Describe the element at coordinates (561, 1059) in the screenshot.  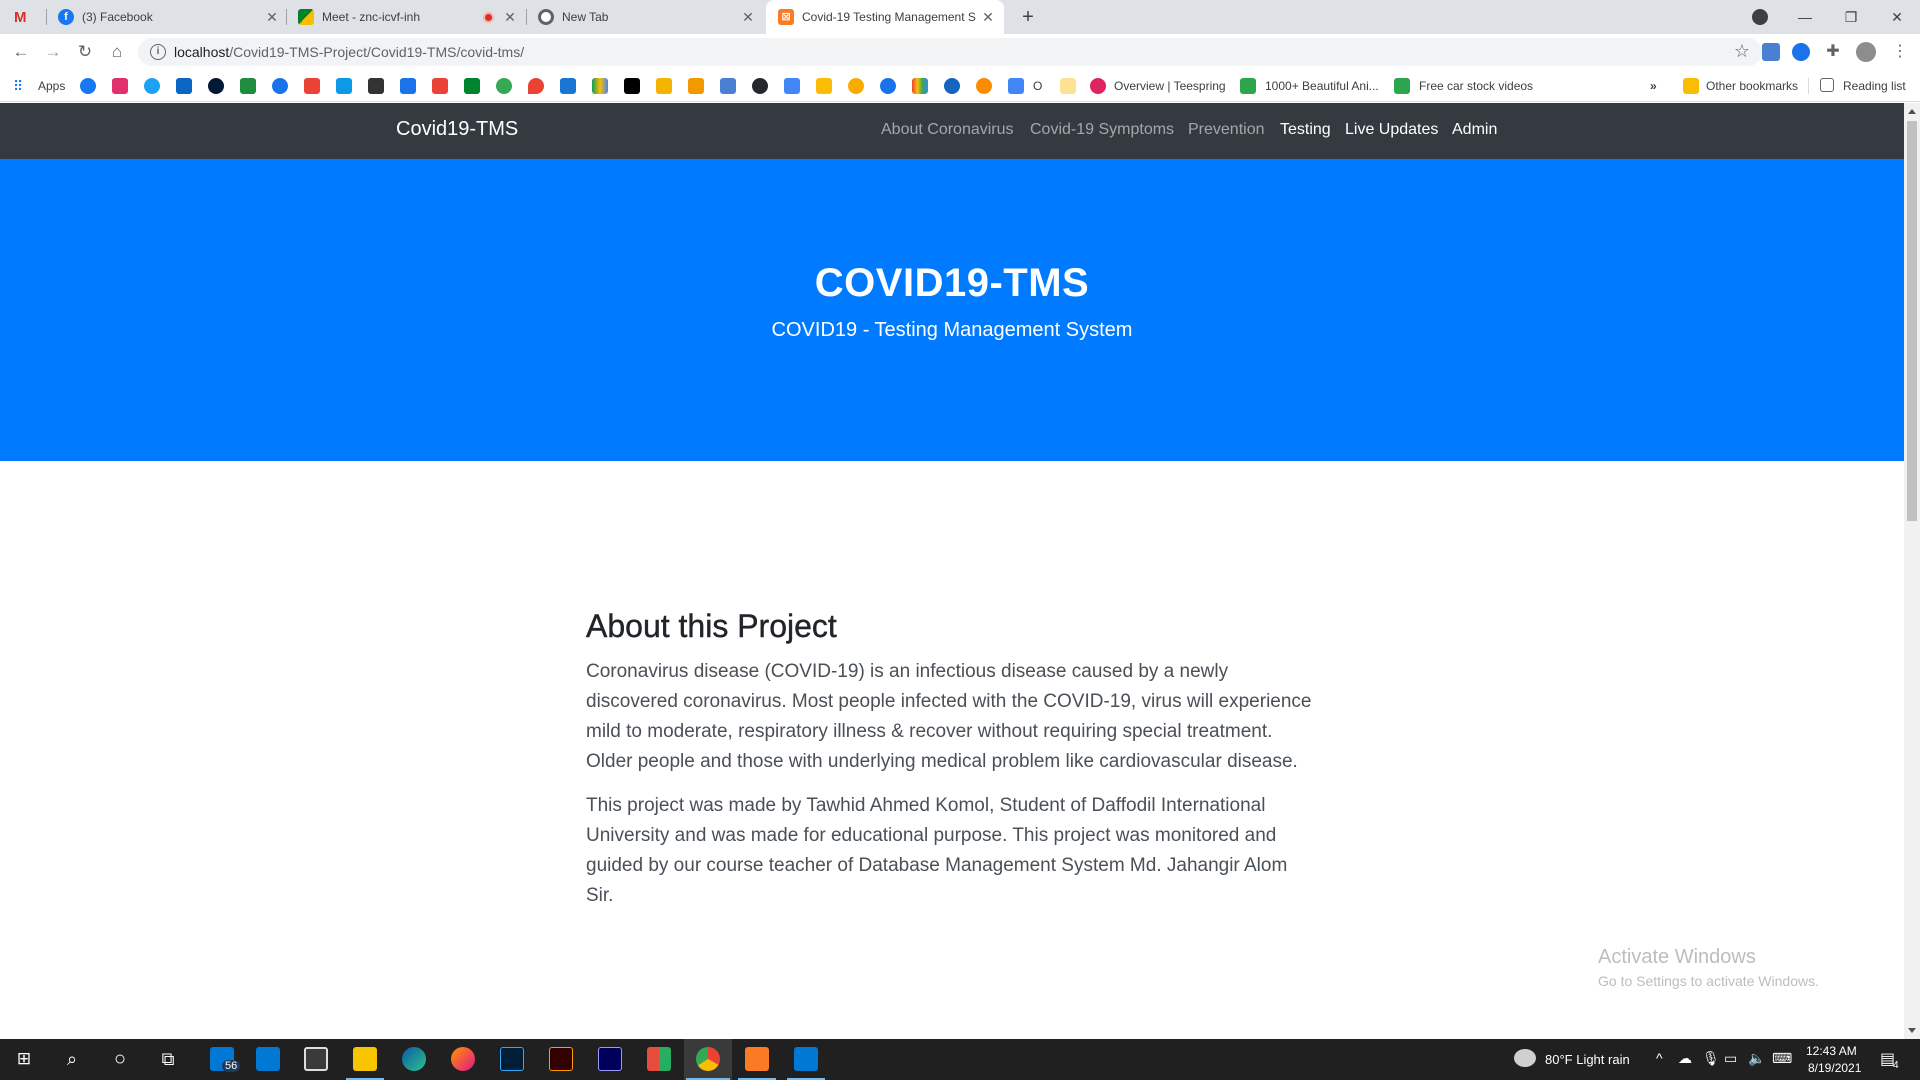
I see `illustrator-icon` at that location.